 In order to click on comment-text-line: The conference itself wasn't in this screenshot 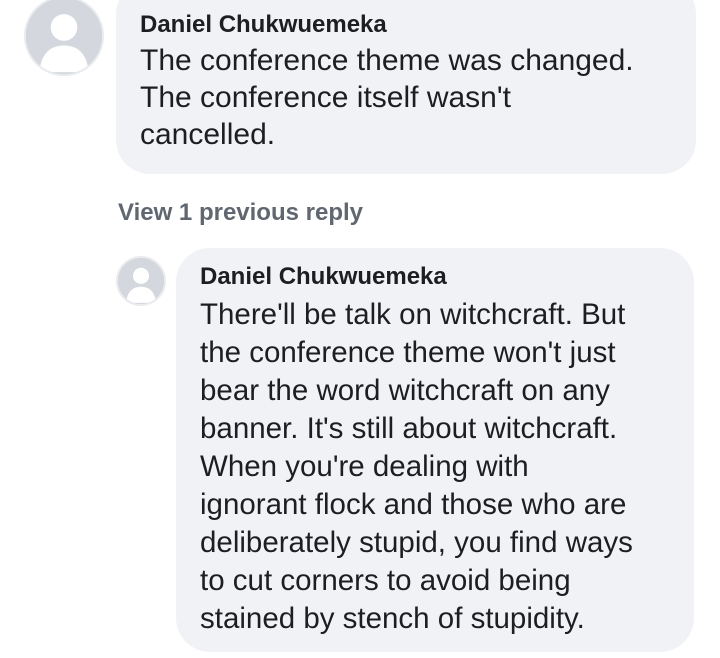, I will do `click(325, 97)`.